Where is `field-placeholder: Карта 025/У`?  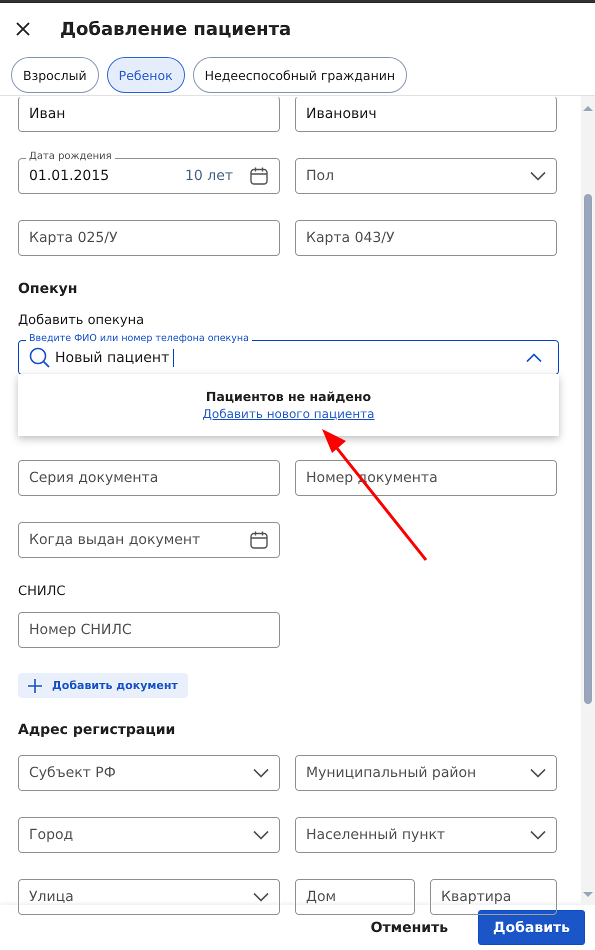 field-placeholder: Карта 025/У is located at coordinates (74, 238).